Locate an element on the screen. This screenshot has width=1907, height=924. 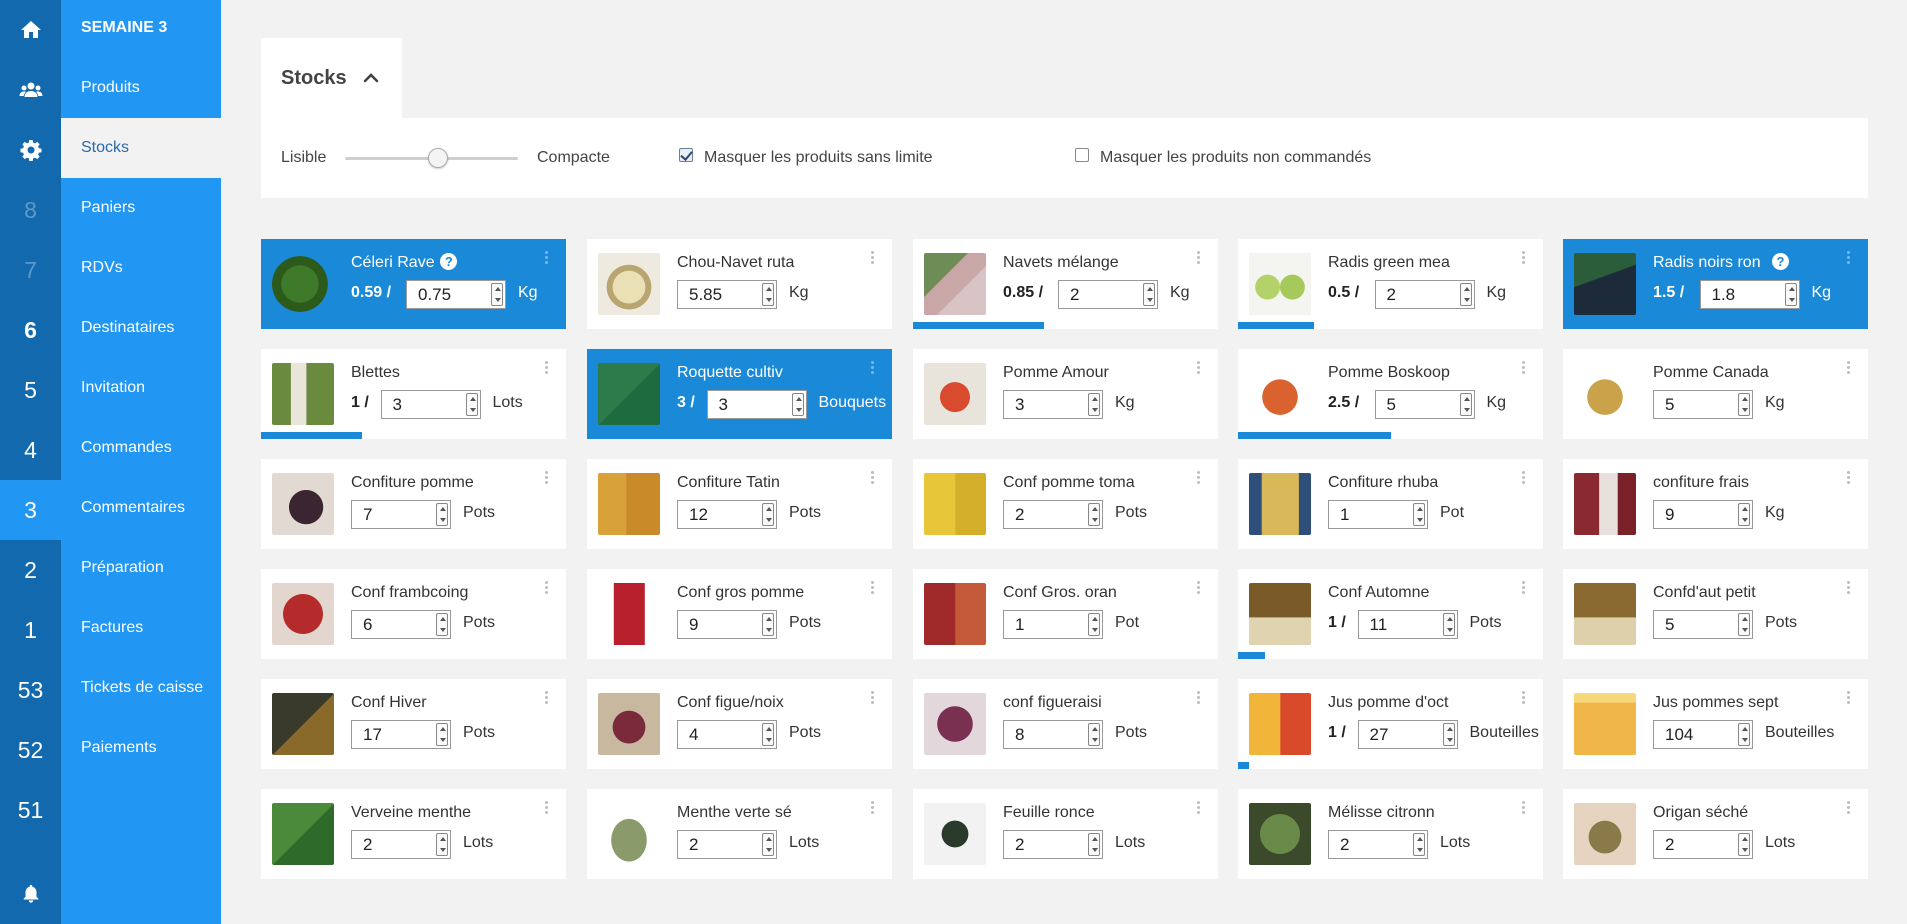
hide-unordered-label: Masquer les produits non commandés is located at coordinates (1235, 158).